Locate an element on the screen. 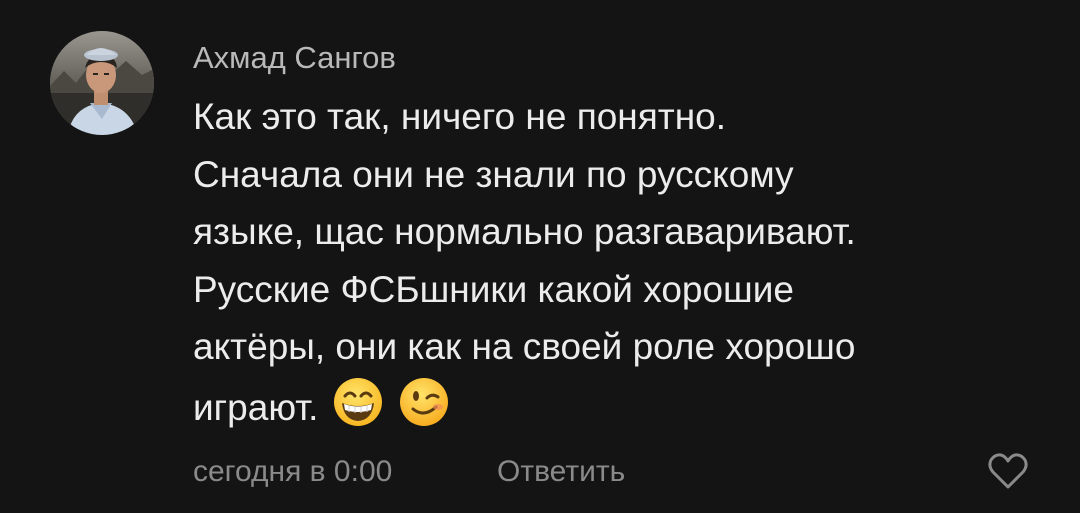 This screenshot has height=513, width=1080. like-button is located at coordinates (1008, 471).